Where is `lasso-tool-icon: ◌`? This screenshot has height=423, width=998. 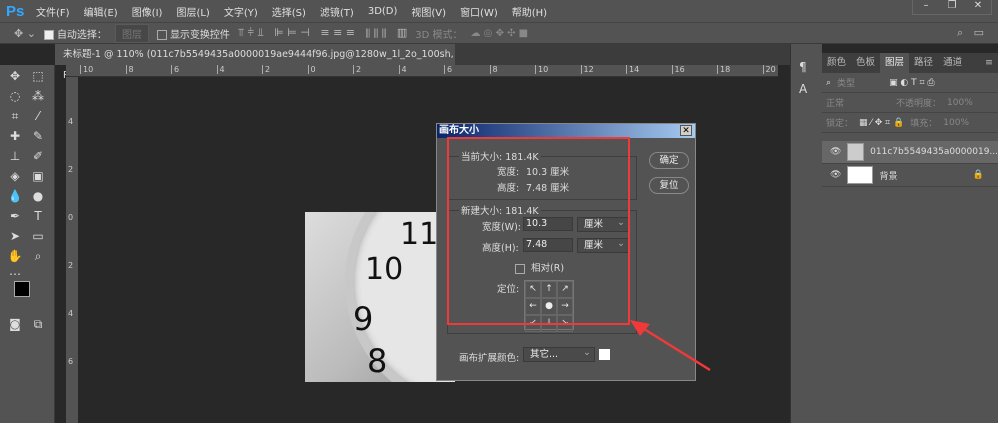
lasso-tool-icon: ◌ is located at coordinates (15, 96).